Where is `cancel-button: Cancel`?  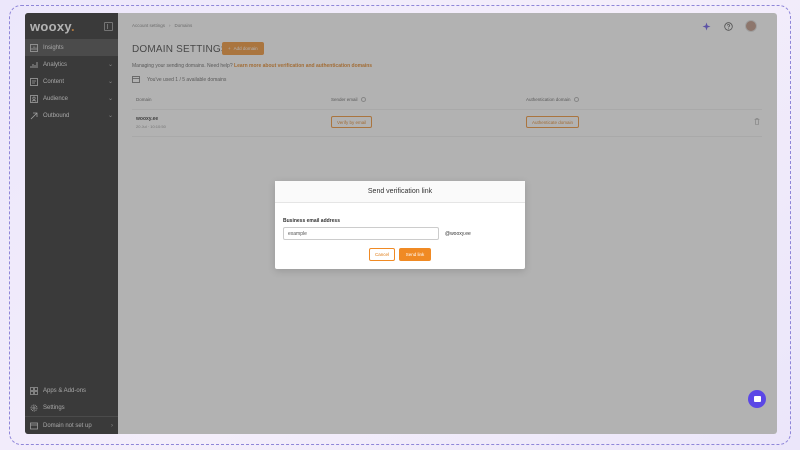 cancel-button: Cancel is located at coordinates (382, 254).